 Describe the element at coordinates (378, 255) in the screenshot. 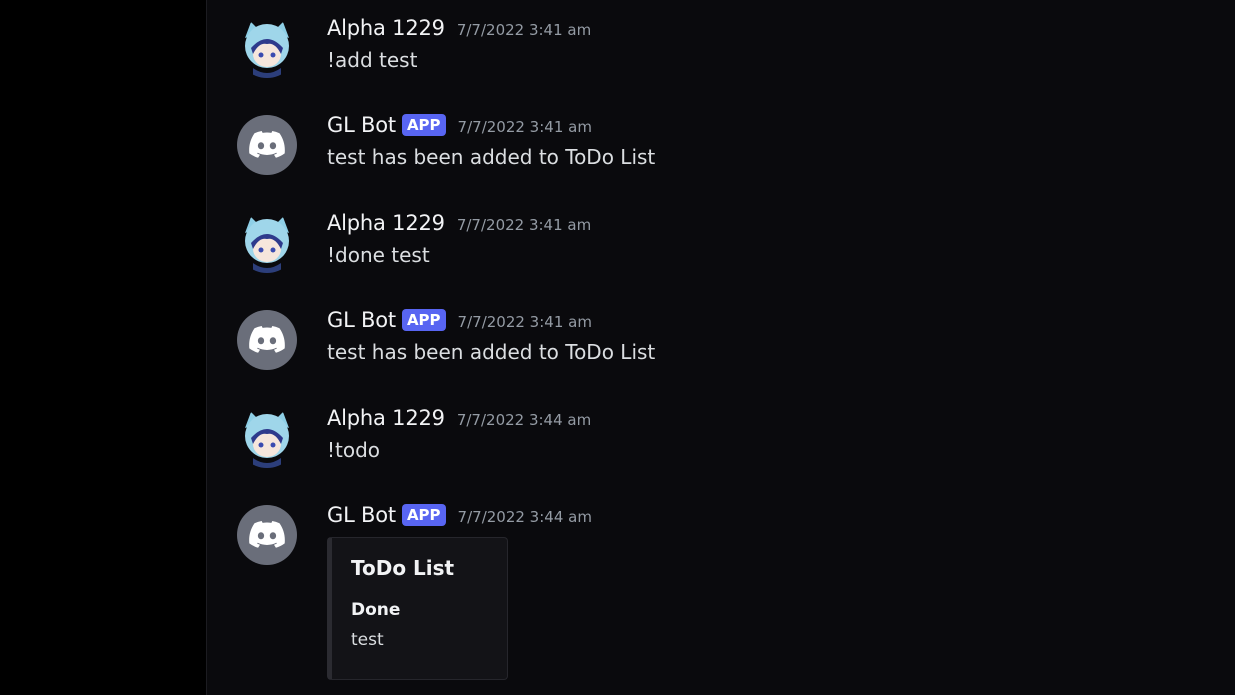

I see `message-content: !done test` at that location.